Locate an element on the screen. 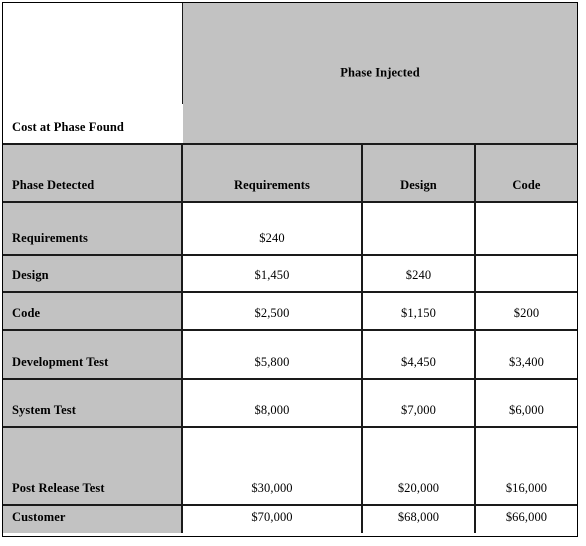 The height and width of the screenshot is (546, 586). data-cell: $5,800 is located at coordinates (273, 354).